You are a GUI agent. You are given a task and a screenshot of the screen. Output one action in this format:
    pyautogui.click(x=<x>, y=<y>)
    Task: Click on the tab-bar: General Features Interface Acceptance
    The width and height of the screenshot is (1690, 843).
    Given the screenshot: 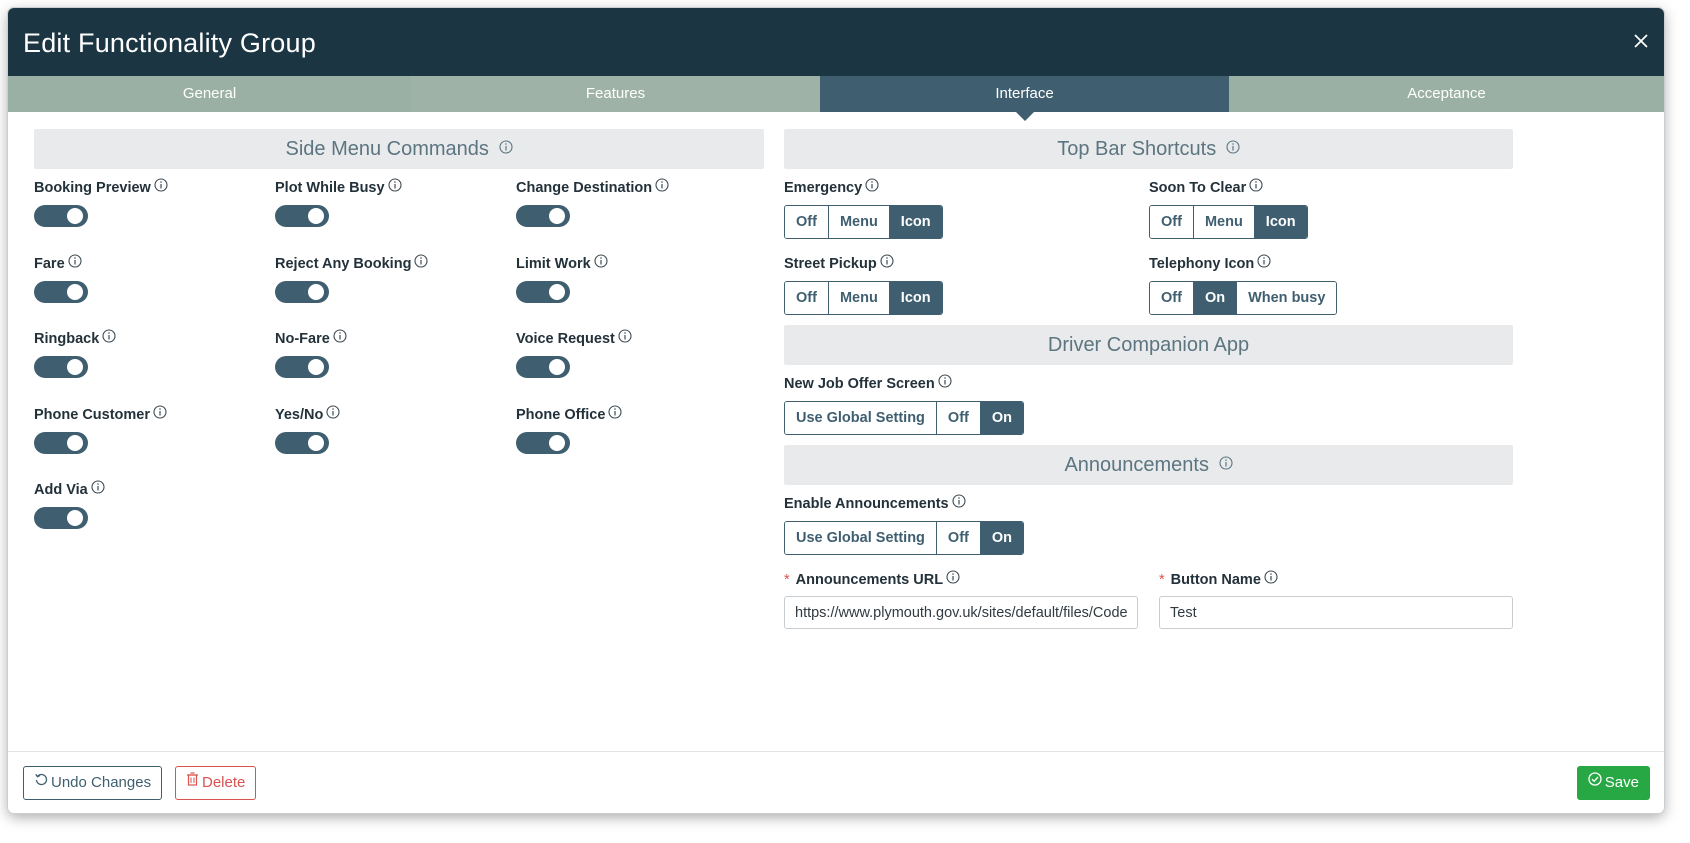 What is the action you would take?
    pyautogui.click(x=836, y=98)
    